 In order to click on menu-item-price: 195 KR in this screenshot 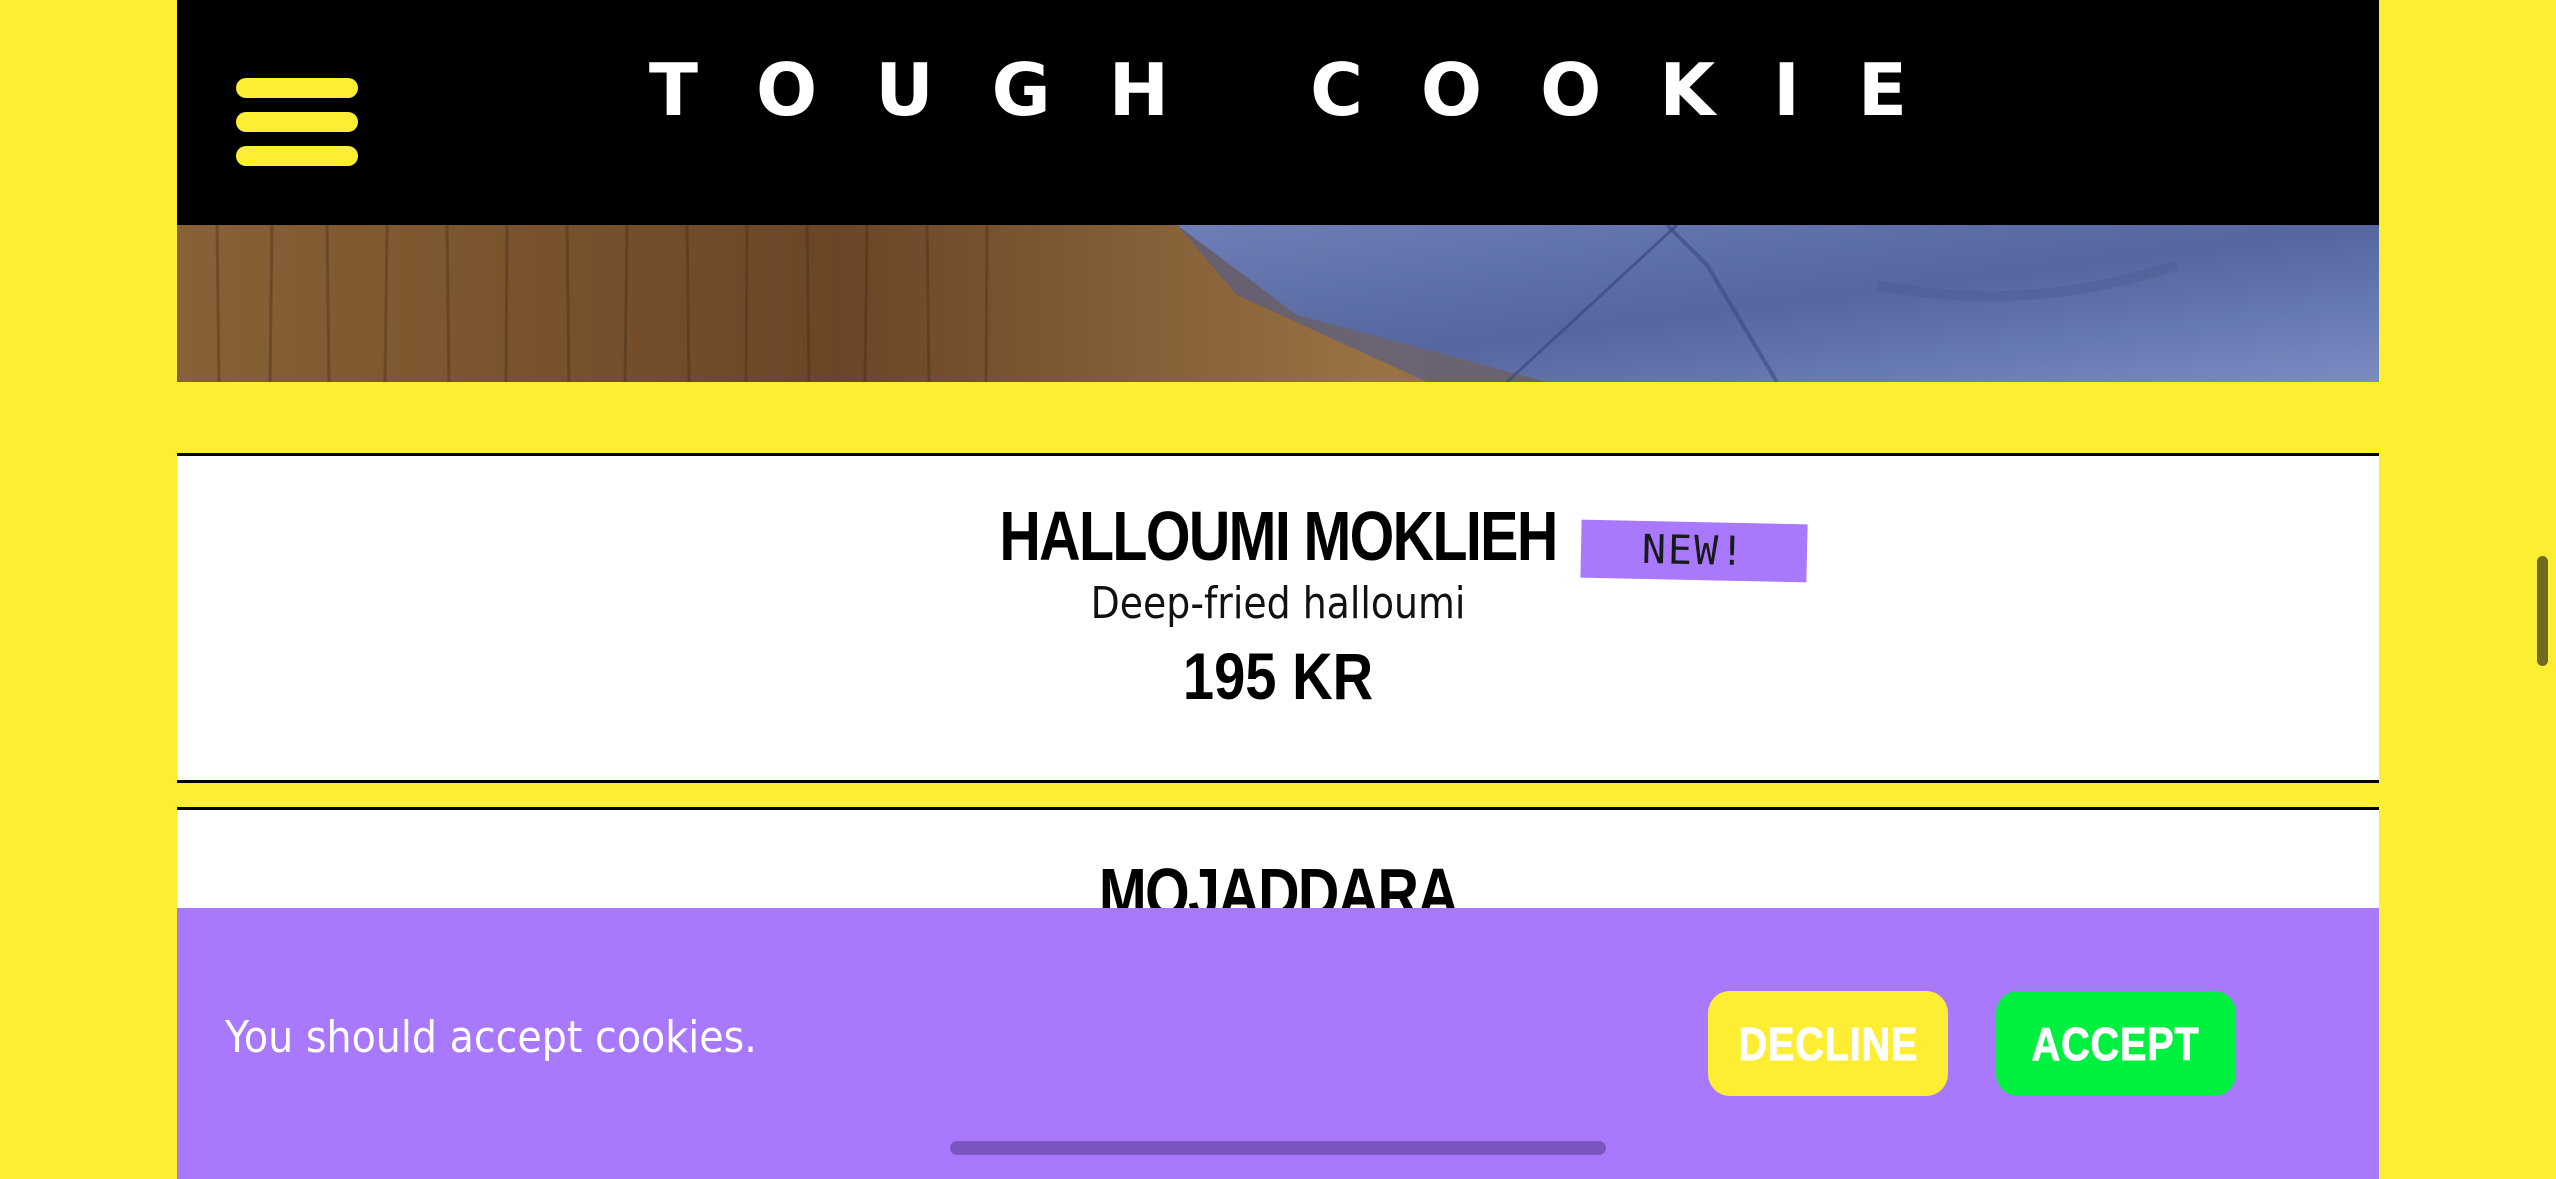, I will do `click(1278, 676)`.